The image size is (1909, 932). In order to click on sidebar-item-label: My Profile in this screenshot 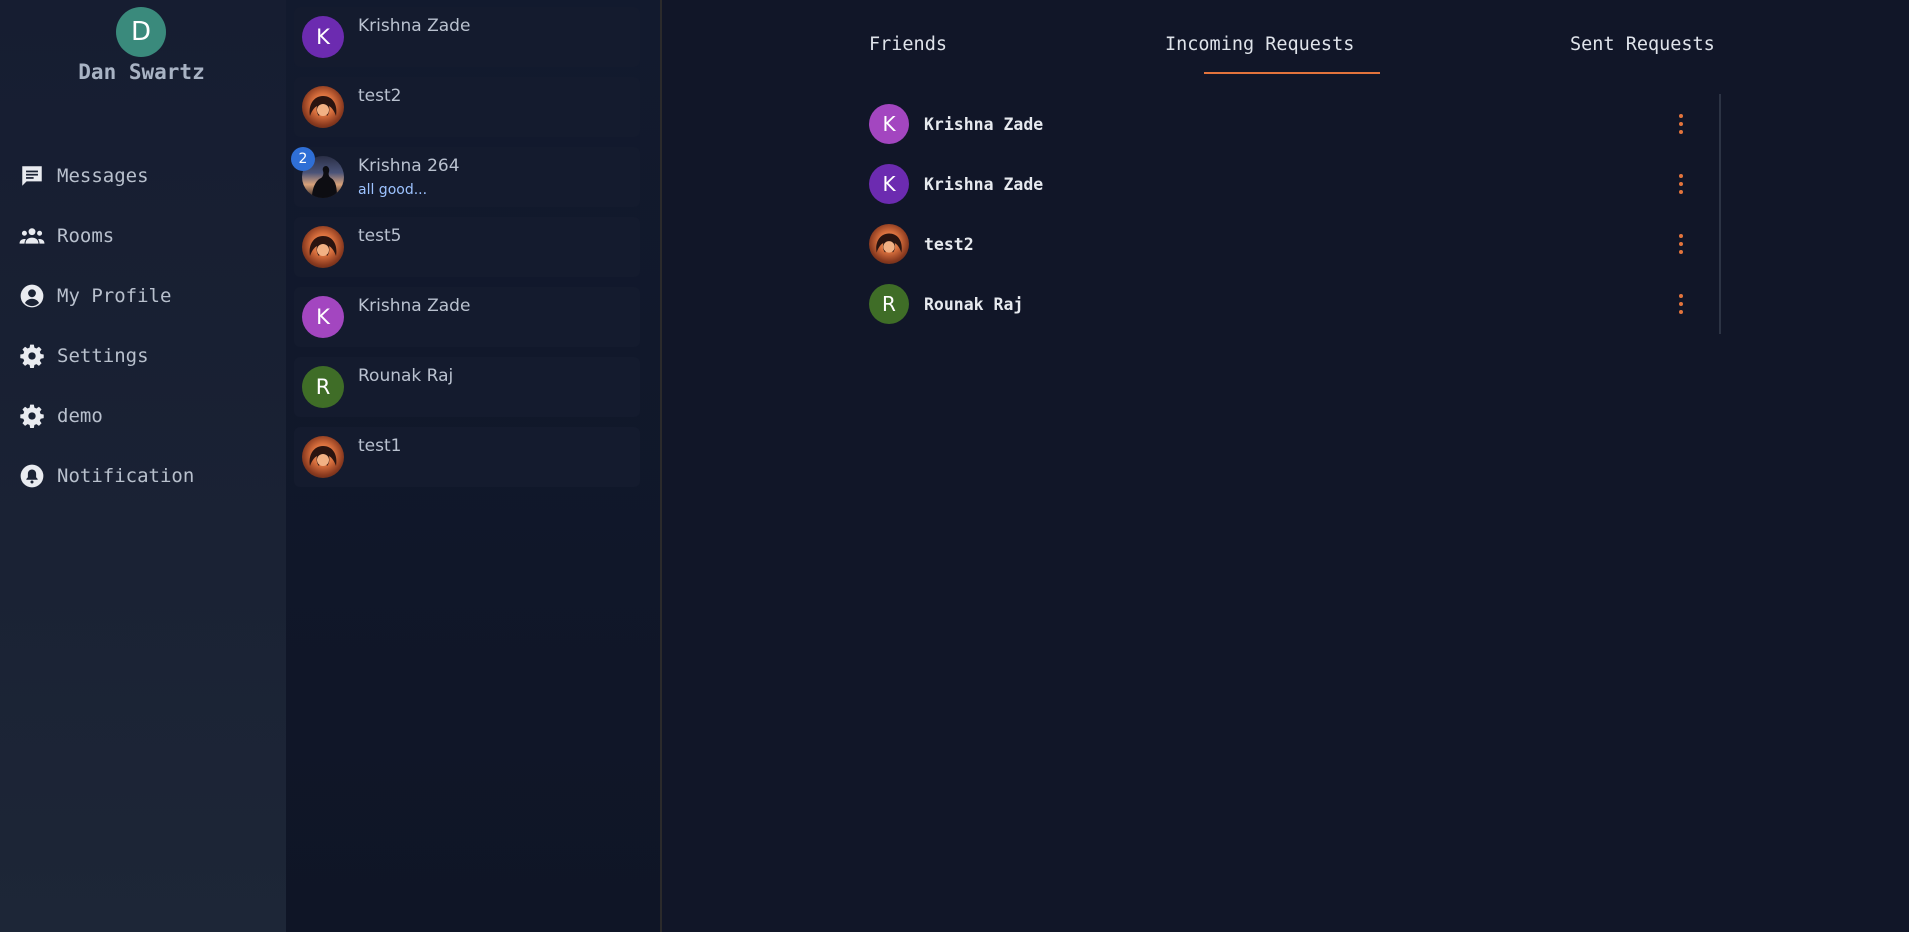, I will do `click(114, 296)`.